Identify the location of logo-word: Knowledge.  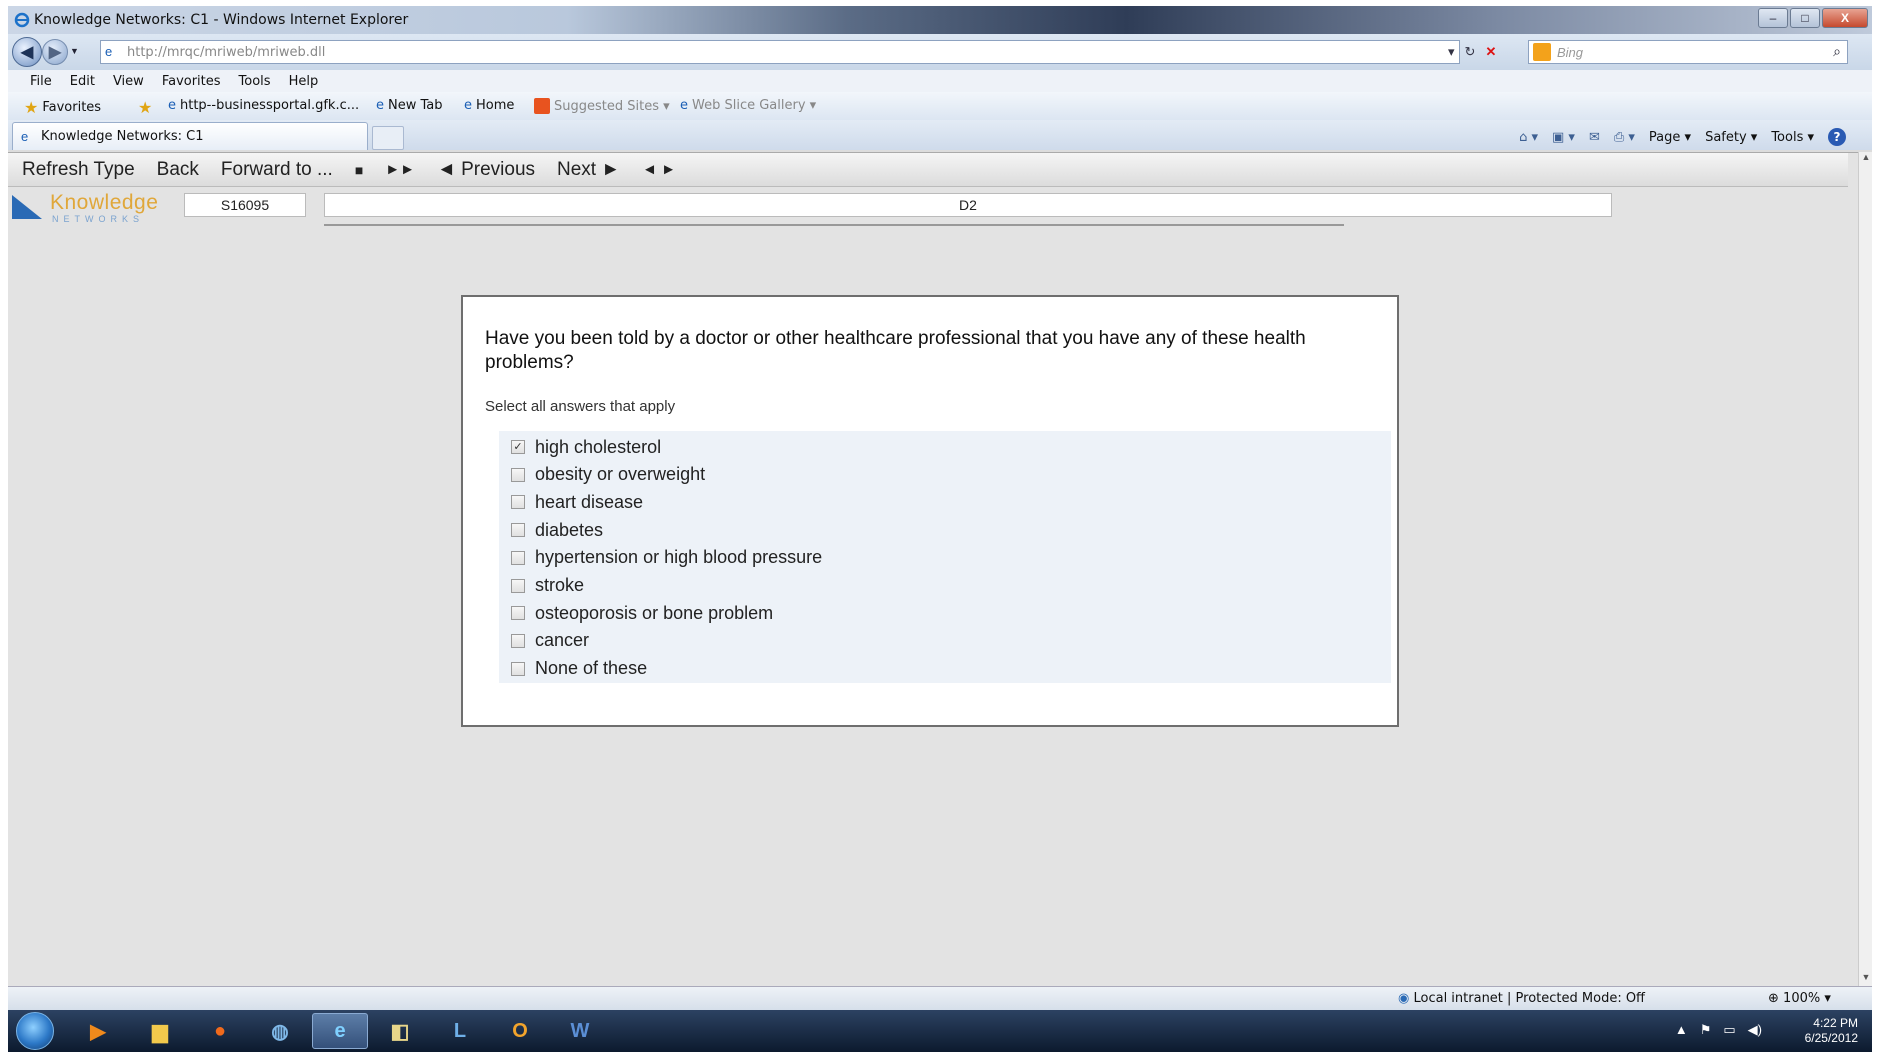
(104, 202).